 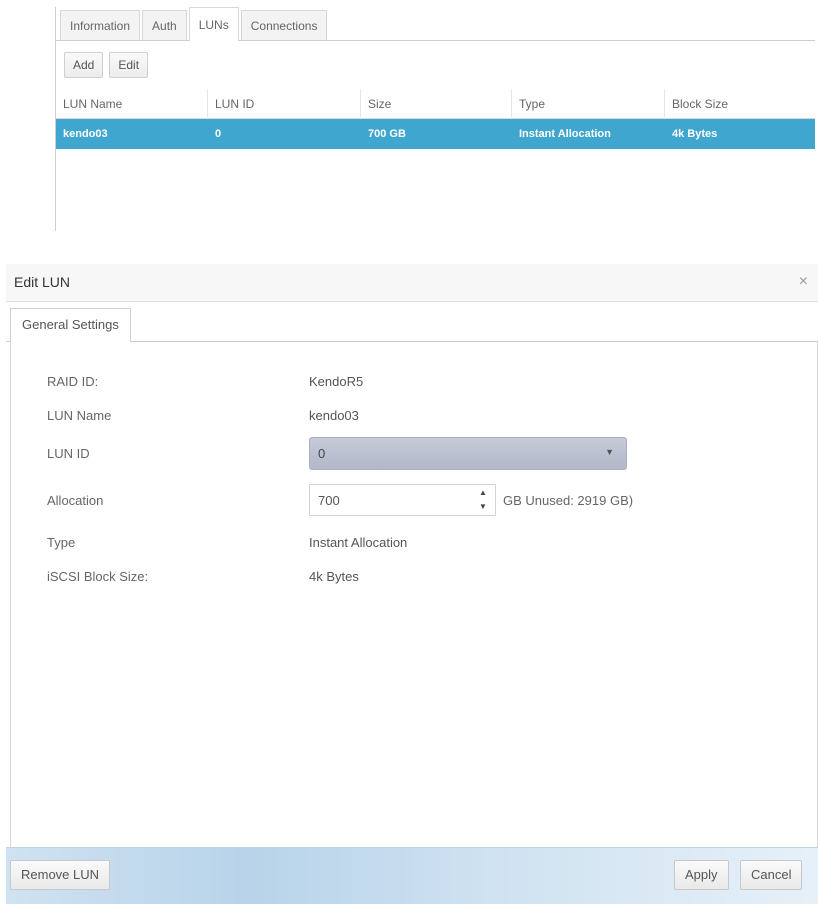 What do you see at coordinates (70, 325) in the screenshot?
I see `tab-general-settings: General Settings` at bounding box center [70, 325].